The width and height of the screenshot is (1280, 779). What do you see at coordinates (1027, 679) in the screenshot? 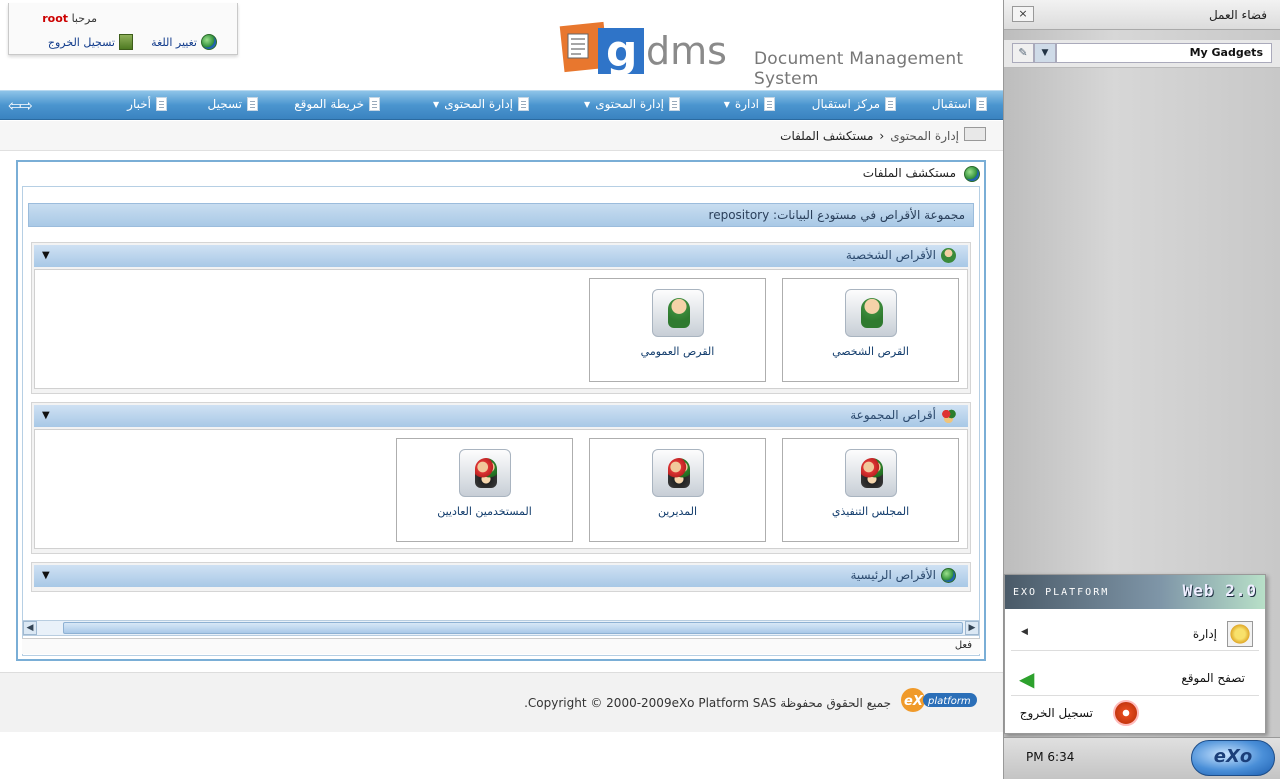
I see `arrow-left-icon: ◀` at bounding box center [1027, 679].